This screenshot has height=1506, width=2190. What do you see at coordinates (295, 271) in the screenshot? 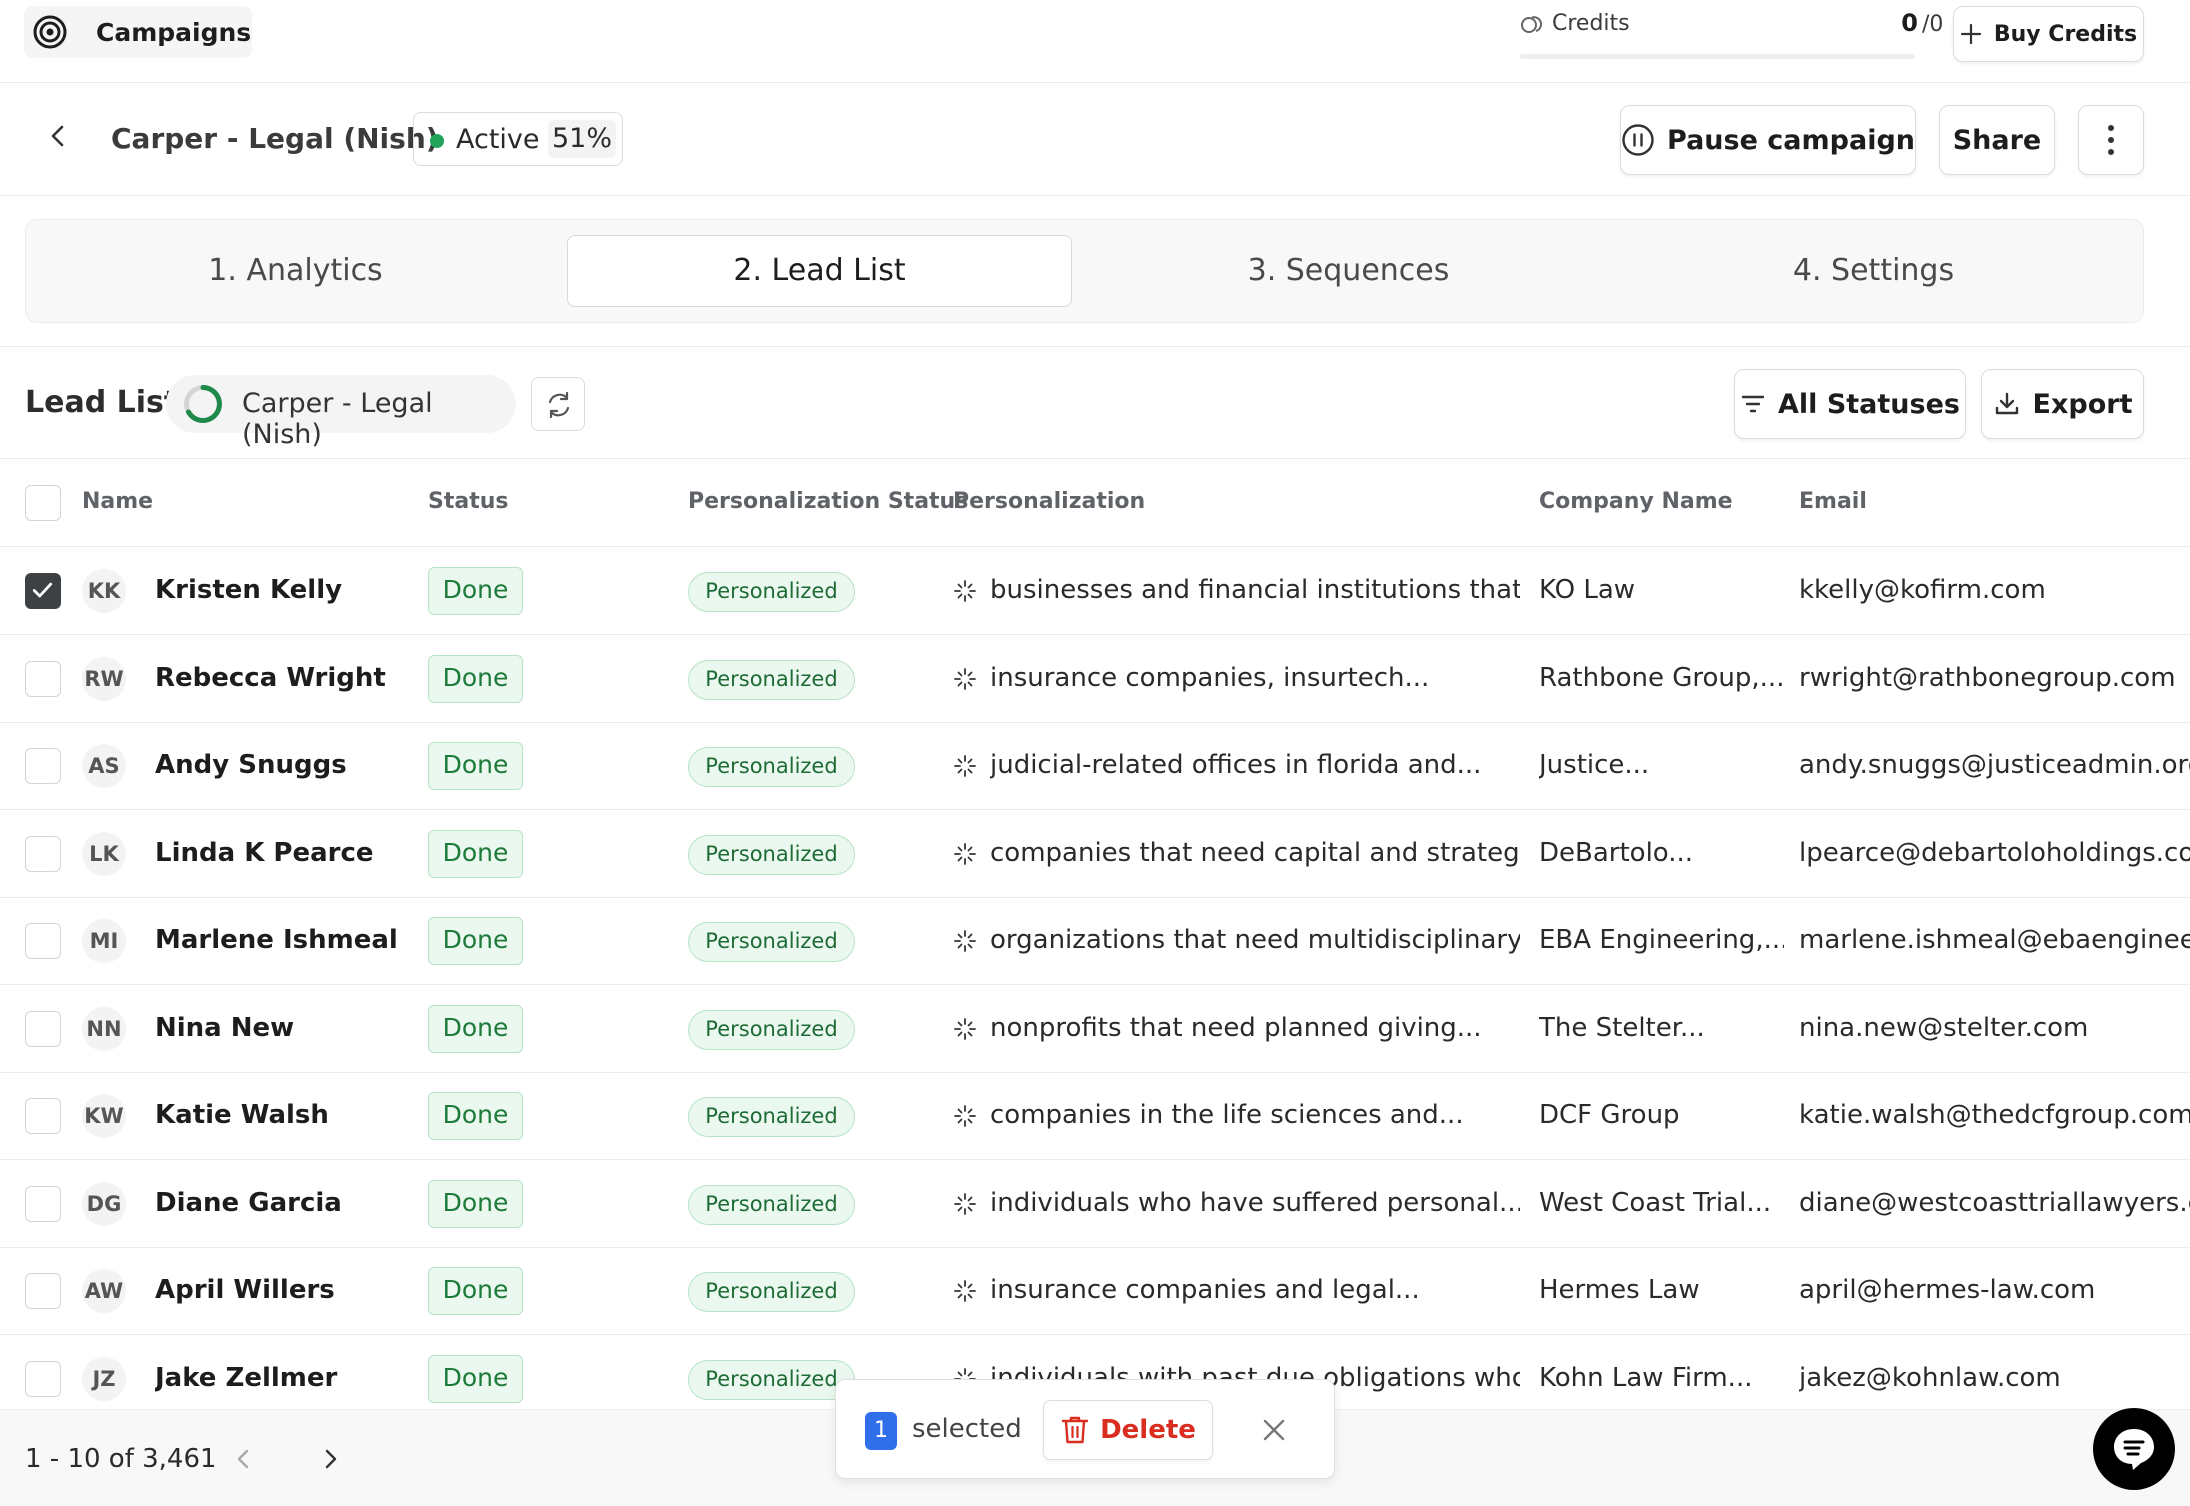
I see `tab-analytics: 1. Analytics` at bounding box center [295, 271].